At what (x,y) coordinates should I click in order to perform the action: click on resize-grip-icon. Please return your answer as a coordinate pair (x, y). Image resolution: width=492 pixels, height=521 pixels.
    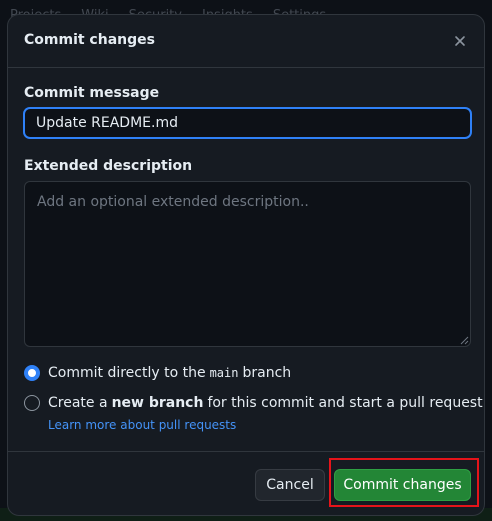
    Looking at the image, I should click on (464, 340).